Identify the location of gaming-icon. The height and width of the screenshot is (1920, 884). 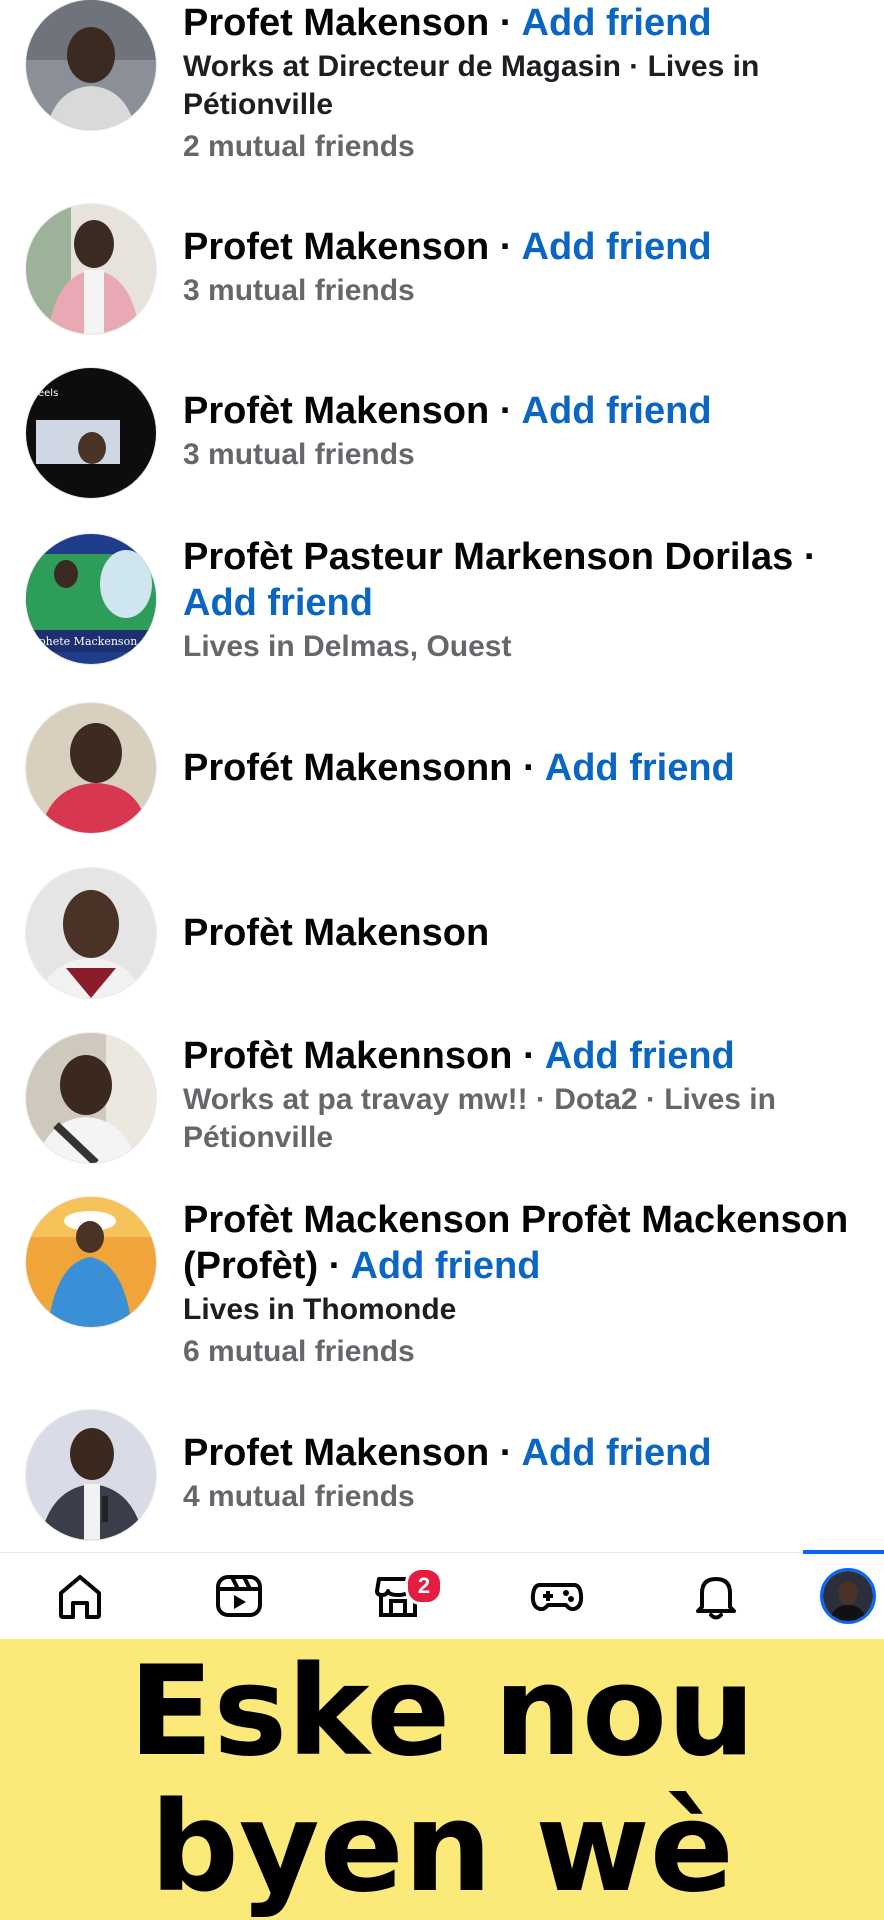
(557, 1597).